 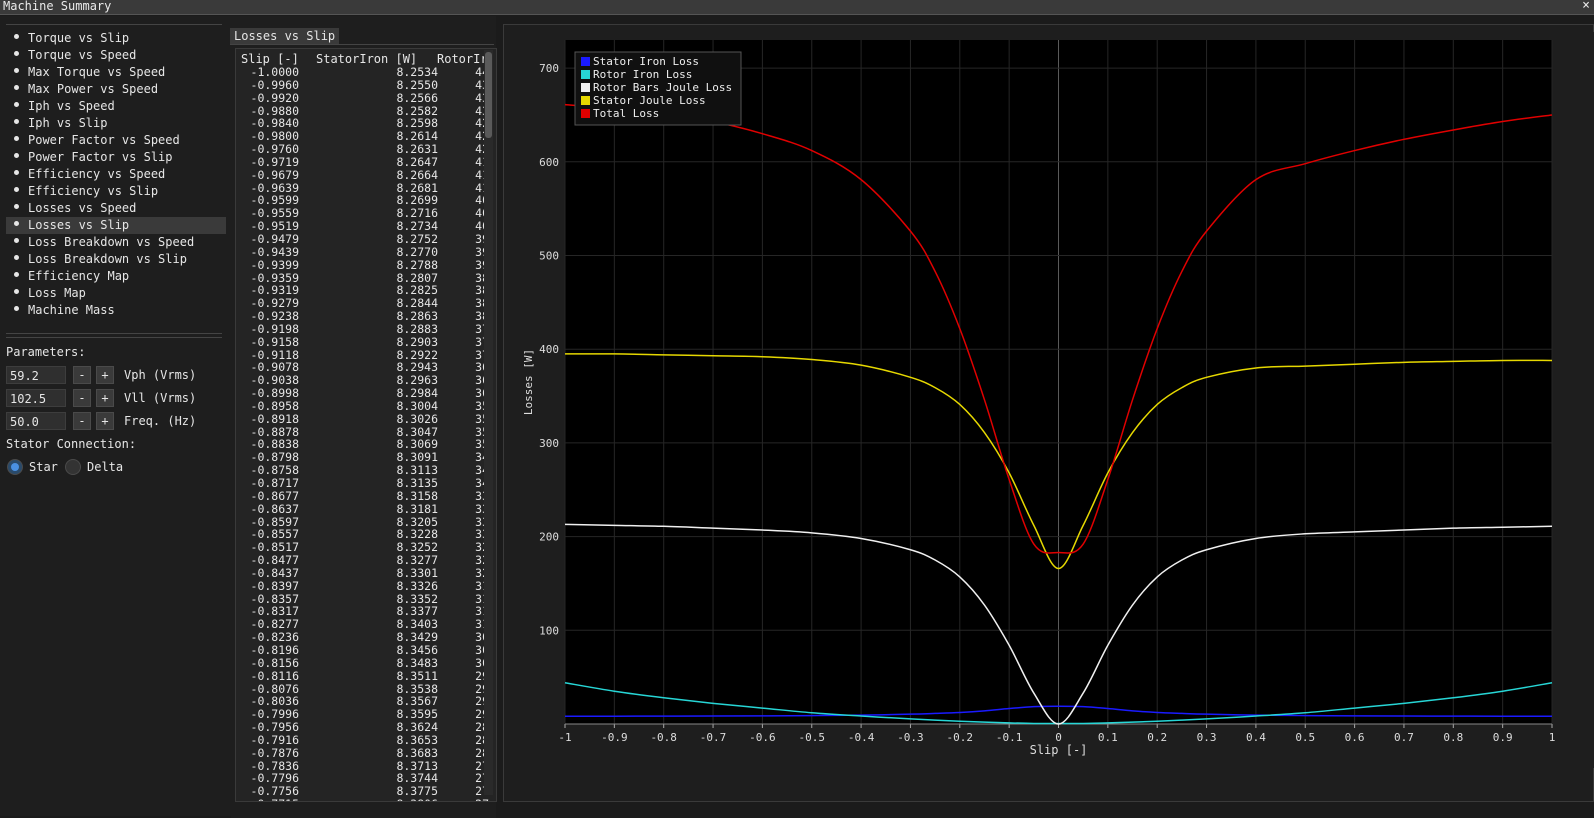 What do you see at coordinates (116, 38) in the screenshot?
I see `plot-list-item: Torque vs Slip` at bounding box center [116, 38].